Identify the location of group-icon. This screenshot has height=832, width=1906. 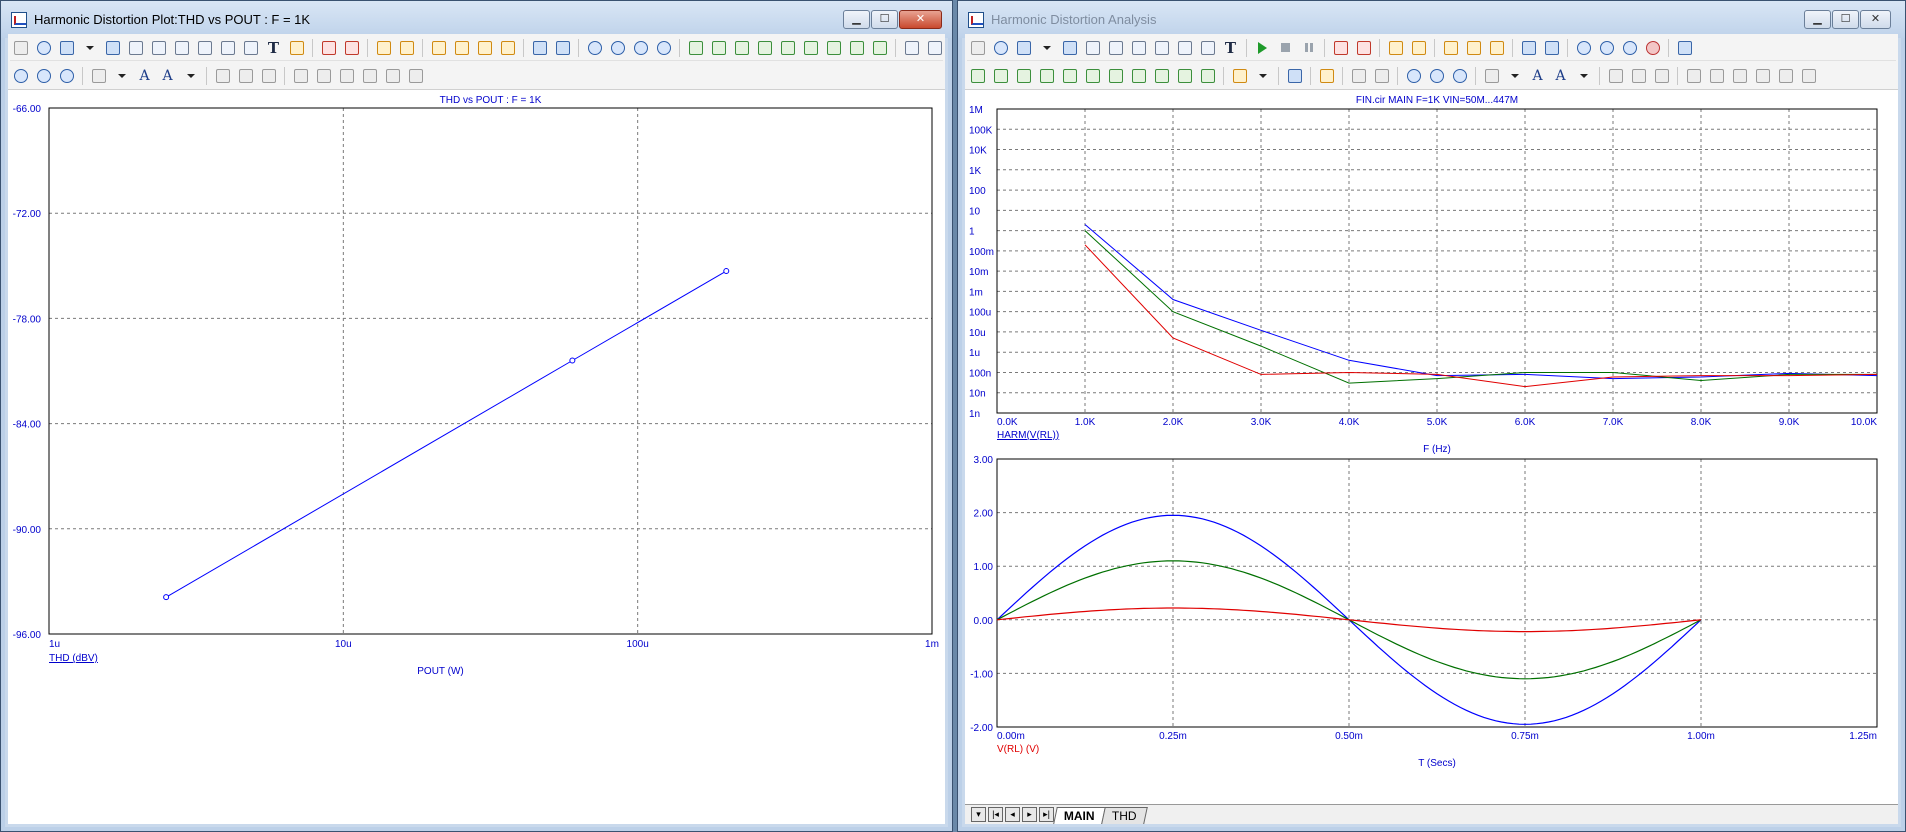
(1661, 76).